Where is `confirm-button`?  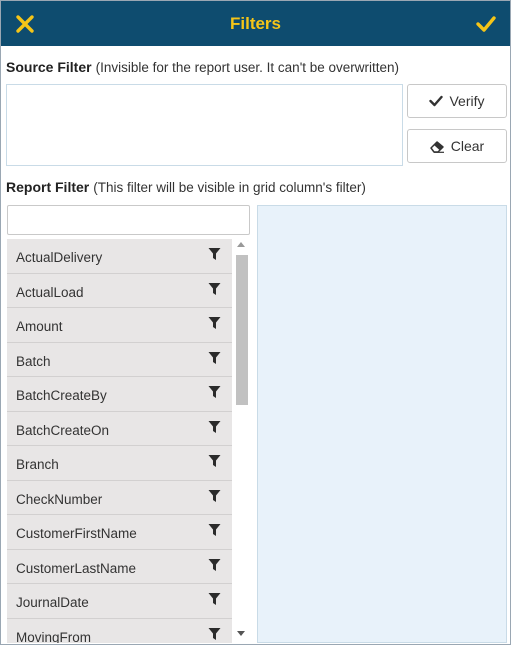 confirm-button is located at coordinates (486, 24).